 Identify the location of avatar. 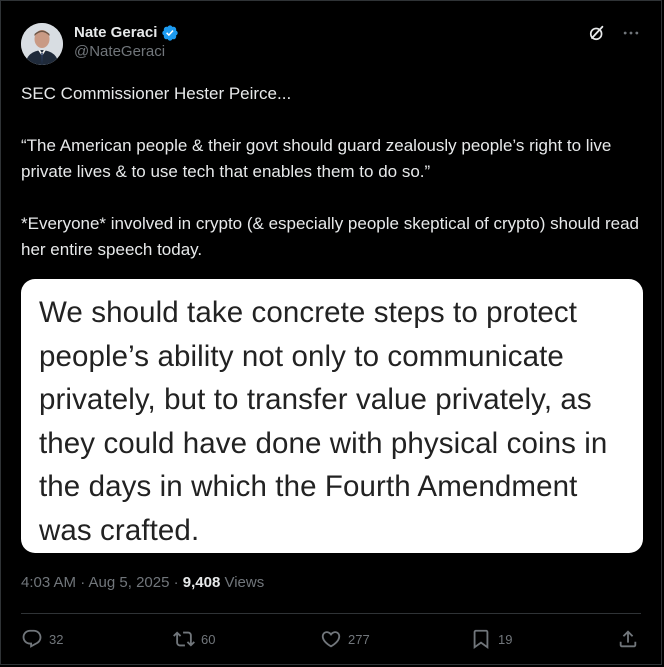
(42, 44).